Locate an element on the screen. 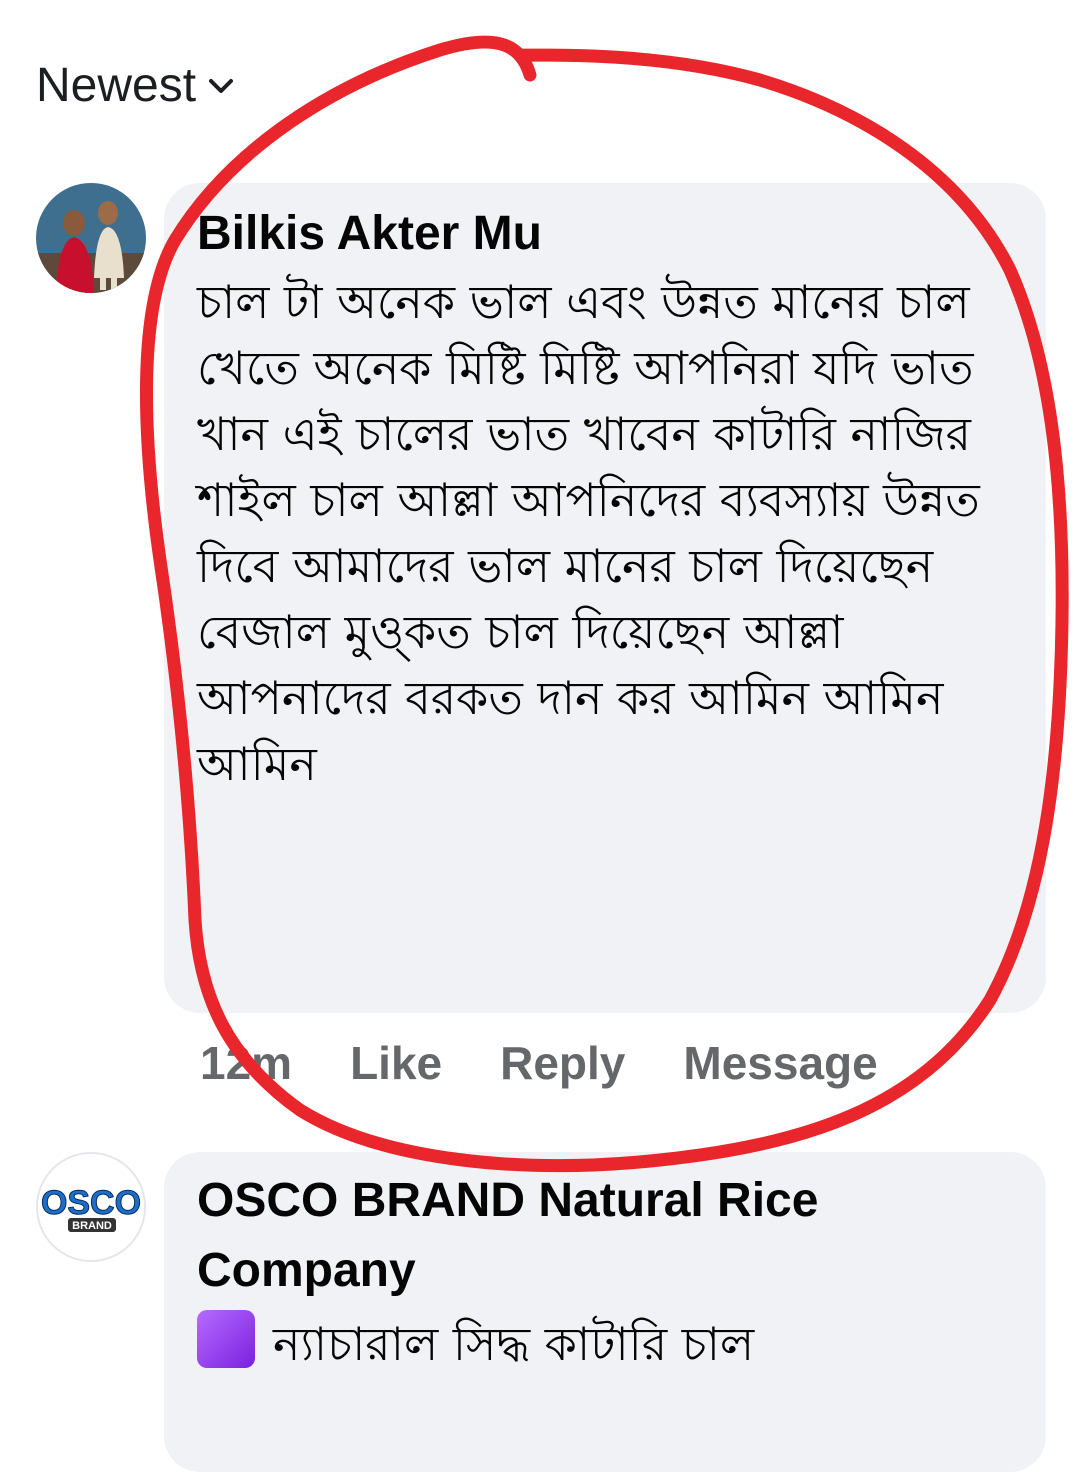 This screenshot has height=1472, width=1080. comment-text-line: ন্যাচারাল সিদ্ধ কাটারি চাল is located at coordinates (606, 1343).